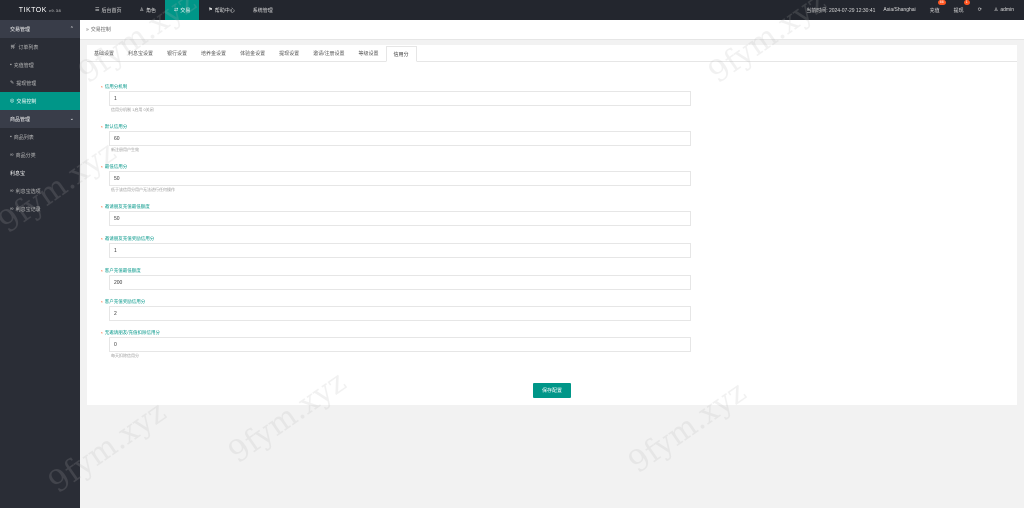  Describe the element at coordinates (177, 53) in the screenshot. I see `tab-bank: 银行设置` at that location.